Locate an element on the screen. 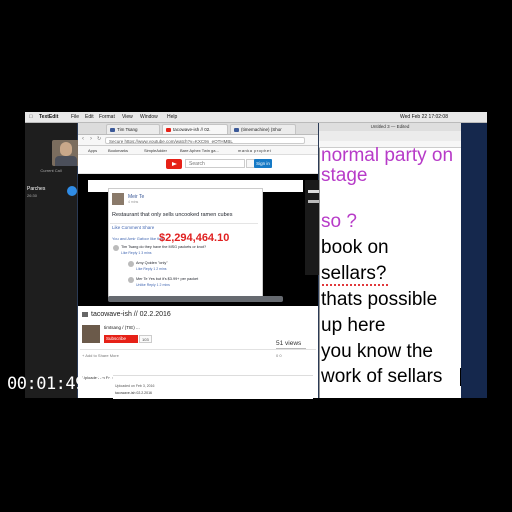  text-line: sellars? is located at coordinates (354, 273).